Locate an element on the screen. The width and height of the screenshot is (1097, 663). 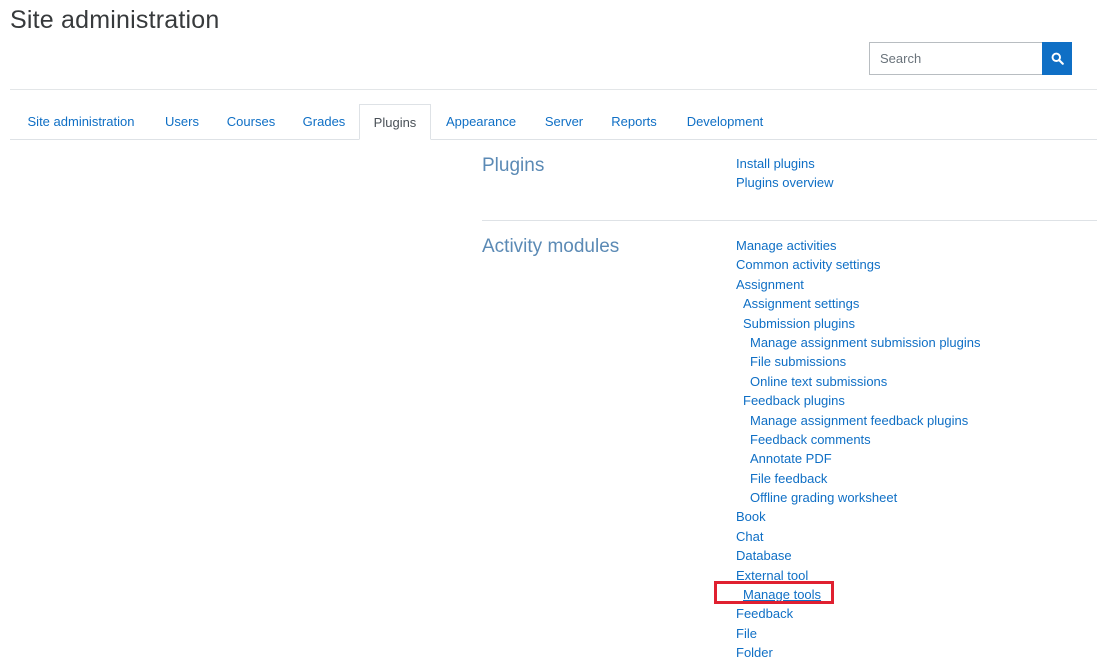
list-item: Feedback comments is located at coordinates (858, 439).